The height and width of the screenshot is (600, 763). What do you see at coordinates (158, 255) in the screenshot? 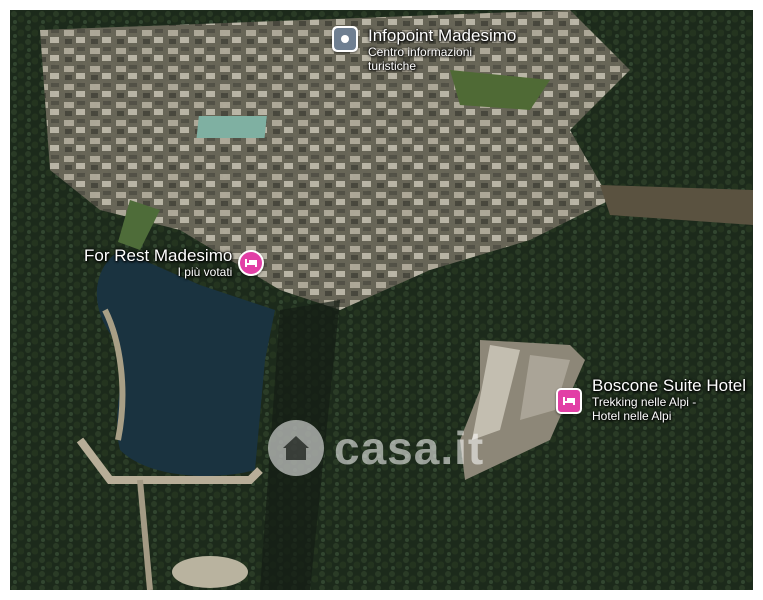
I see `poi-title: For Rest Madesimo` at bounding box center [158, 255].